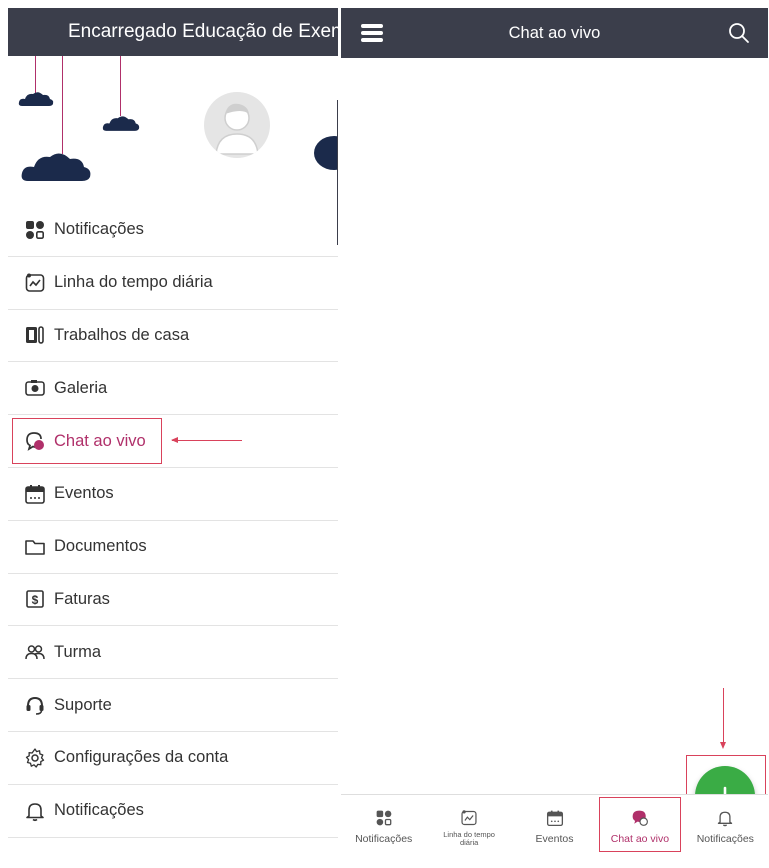  What do you see at coordinates (173, 389) in the screenshot?
I see `drawer-item-galeria: Galeria` at bounding box center [173, 389].